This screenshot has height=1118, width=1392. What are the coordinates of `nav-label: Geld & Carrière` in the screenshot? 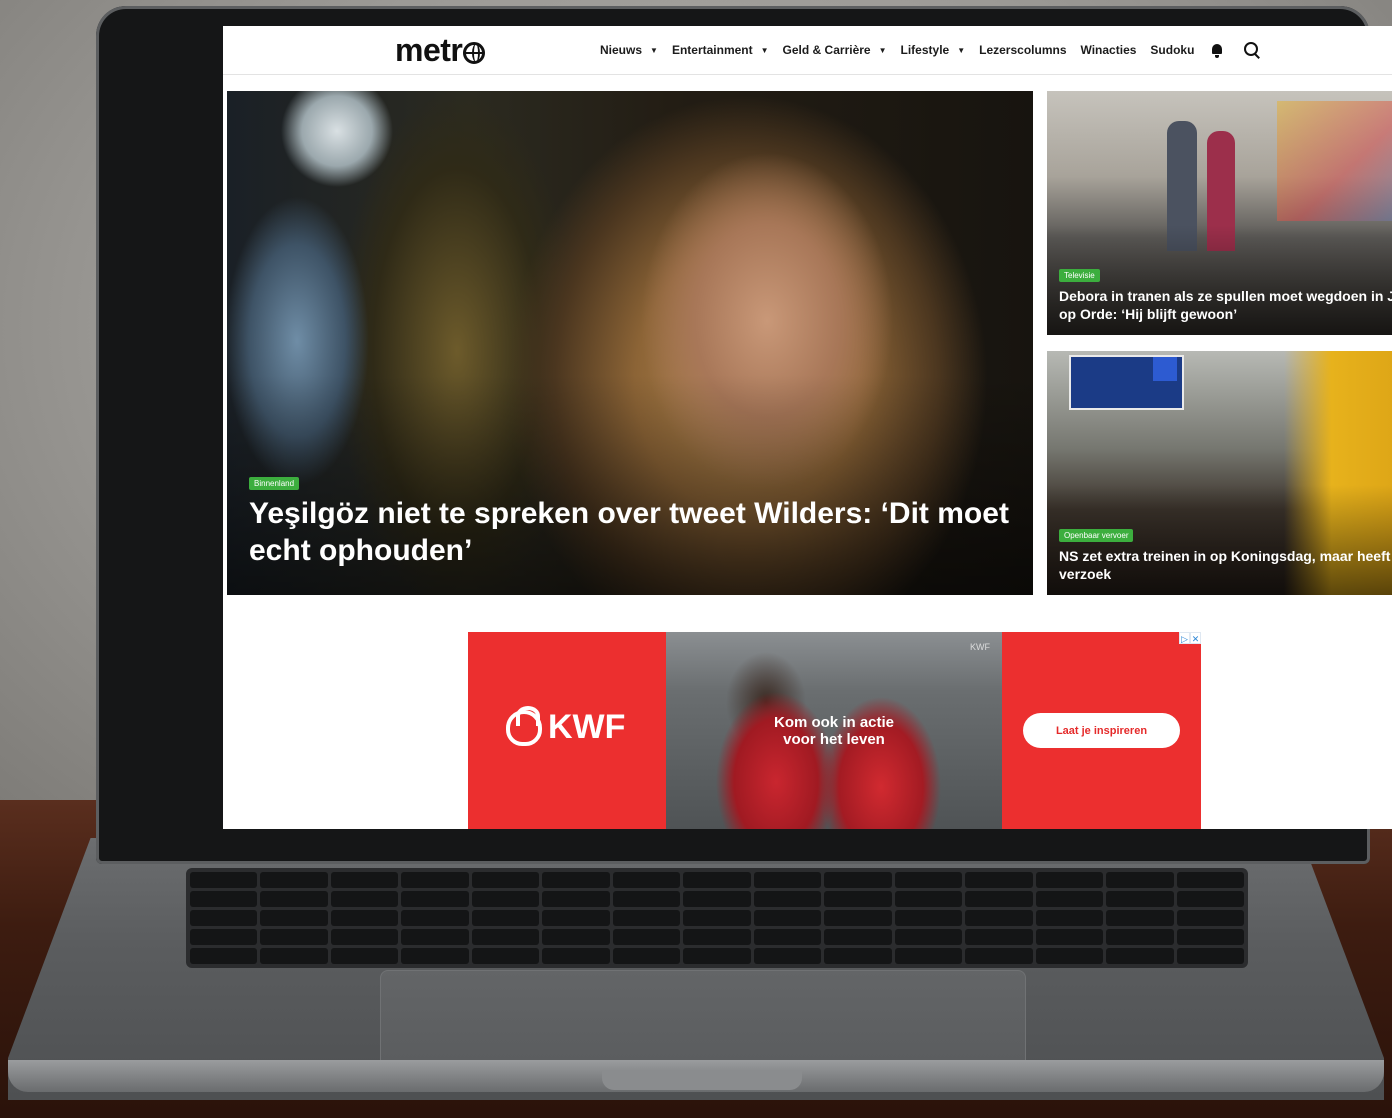 It's located at (826, 50).